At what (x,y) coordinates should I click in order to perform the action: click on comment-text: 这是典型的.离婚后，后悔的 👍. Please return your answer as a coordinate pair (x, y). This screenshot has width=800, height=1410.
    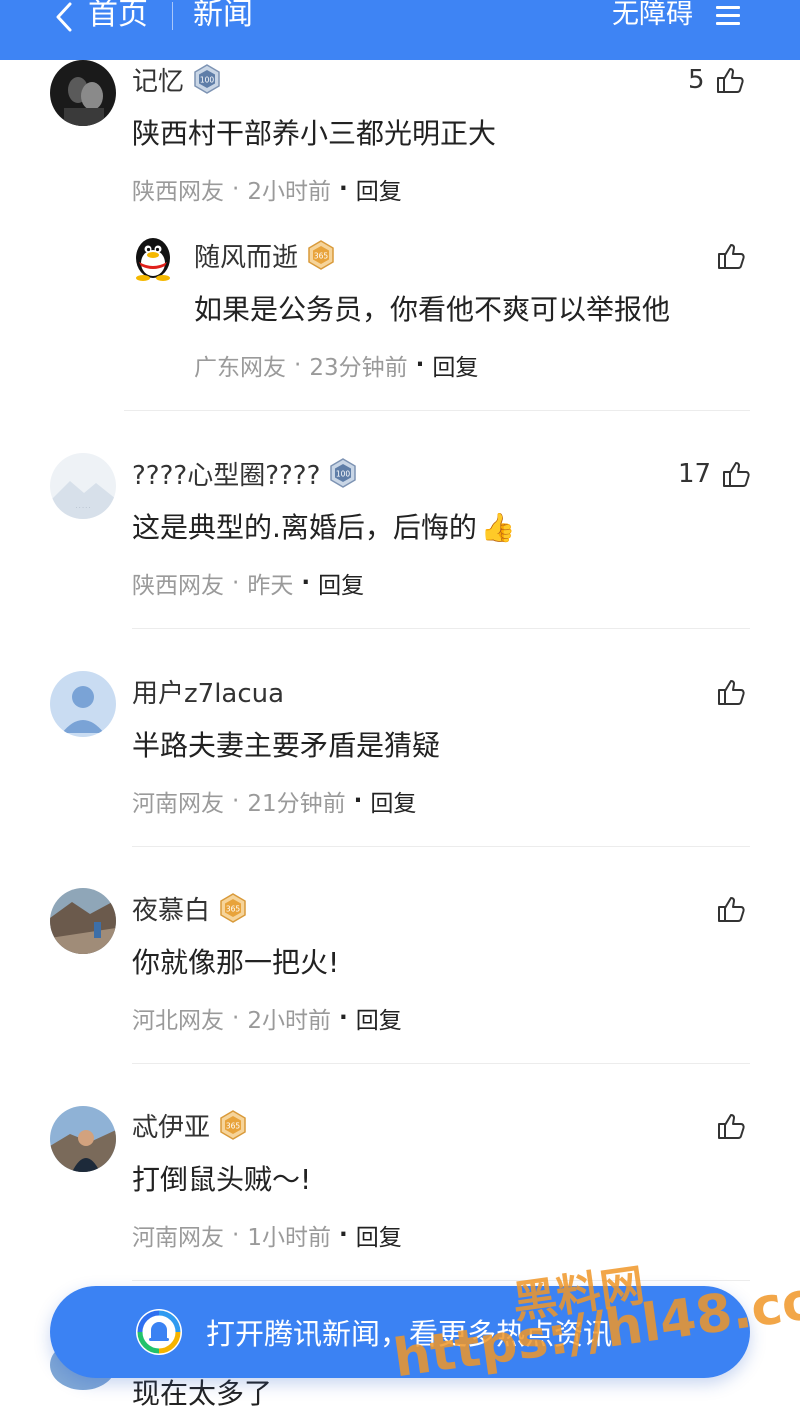
    Looking at the image, I should click on (324, 526).